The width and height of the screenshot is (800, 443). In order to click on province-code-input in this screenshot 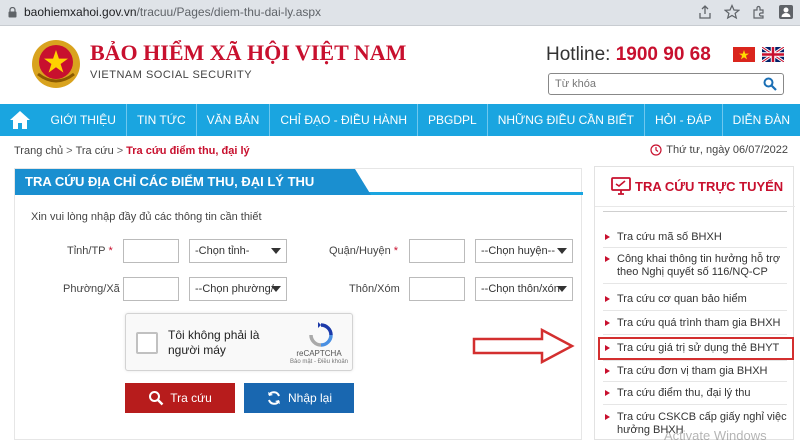, I will do `click(151, 251)`.